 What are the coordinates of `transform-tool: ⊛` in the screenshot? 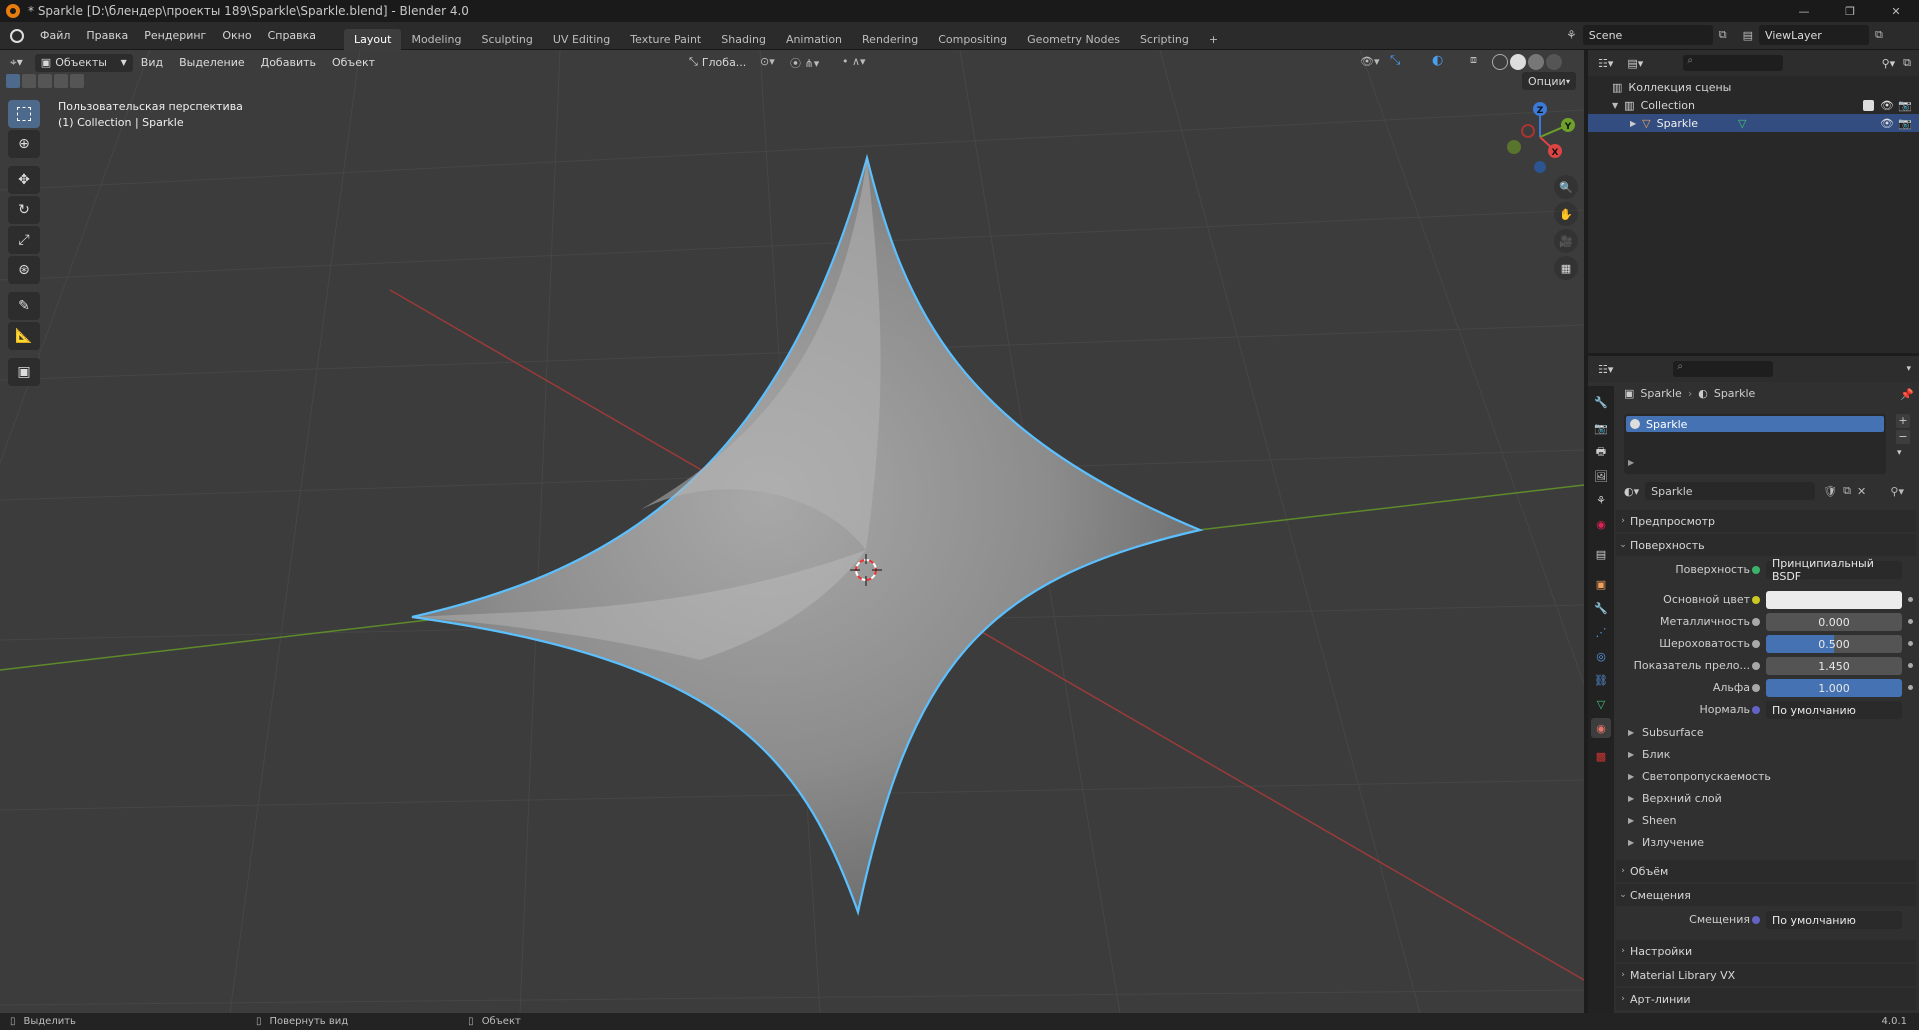 It's located at (24, 270).